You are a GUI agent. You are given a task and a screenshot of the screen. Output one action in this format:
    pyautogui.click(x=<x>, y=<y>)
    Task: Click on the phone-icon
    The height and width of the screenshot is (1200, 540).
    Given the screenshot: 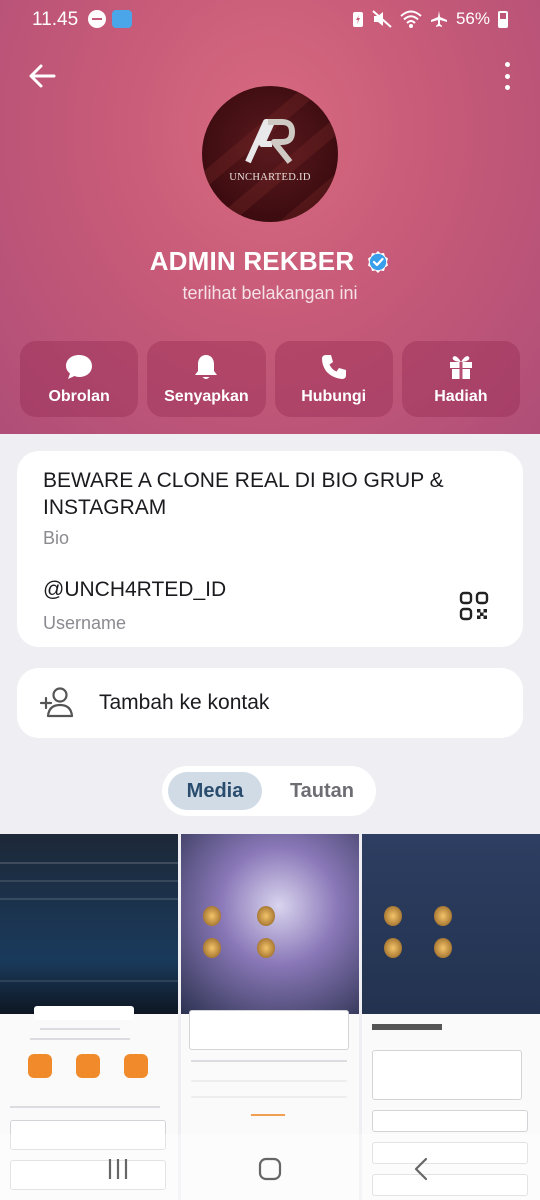 What is the action you would take?
    pyautogui.click(x=333, y=367)
    